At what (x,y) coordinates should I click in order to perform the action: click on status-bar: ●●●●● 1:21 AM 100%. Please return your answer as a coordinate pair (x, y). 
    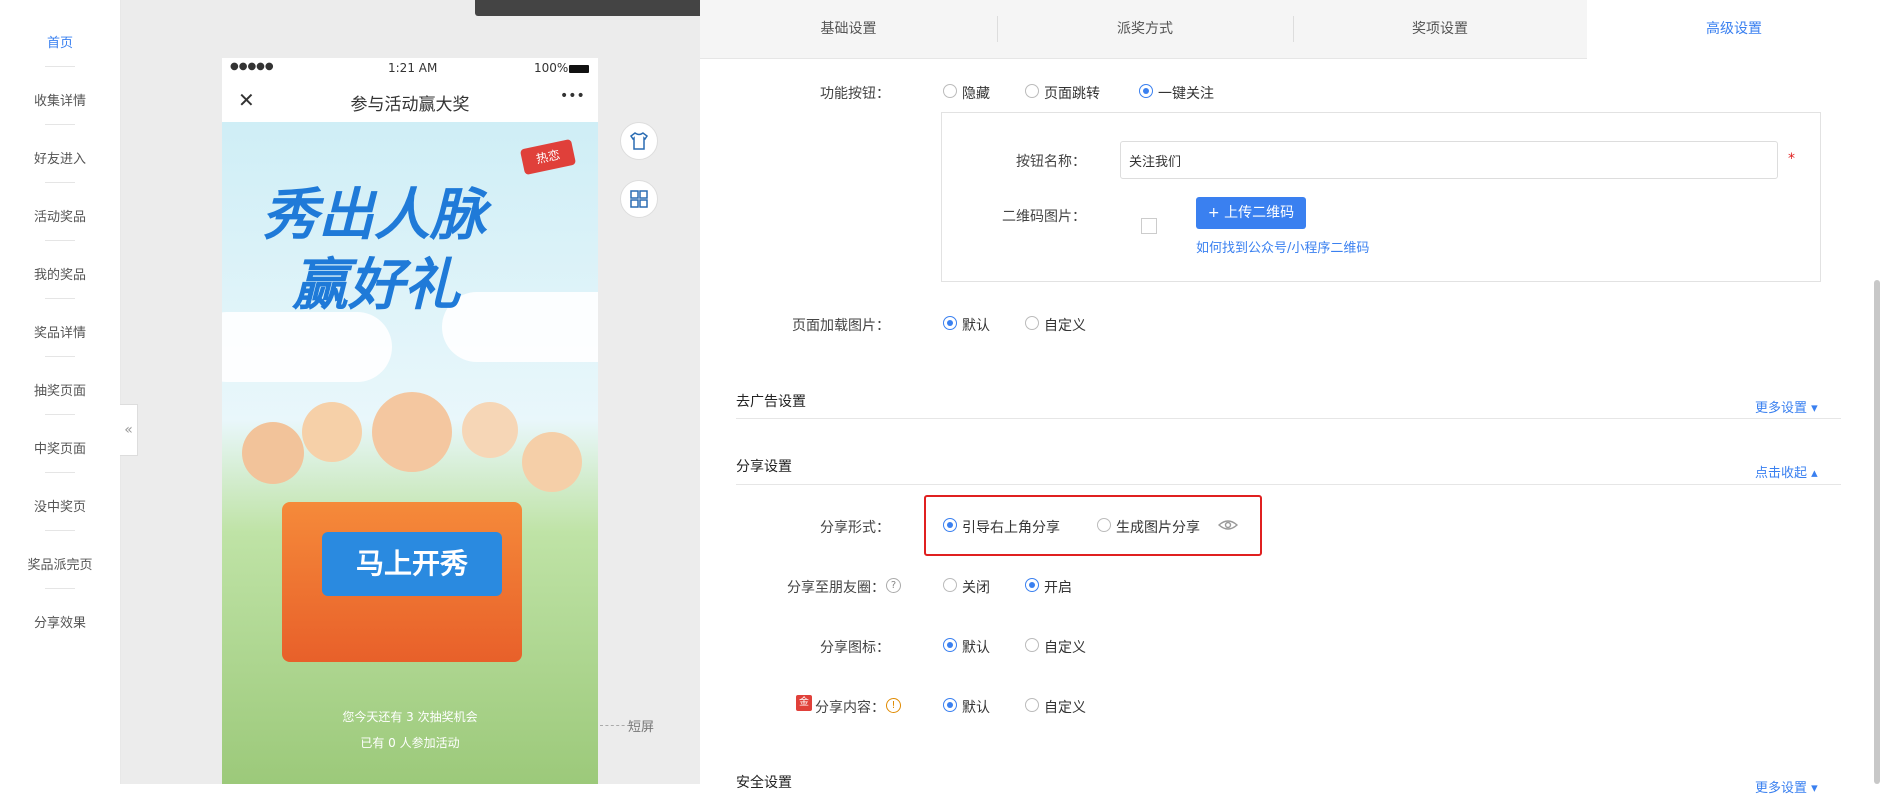
    Looking at the image, I should click on (410, 69).